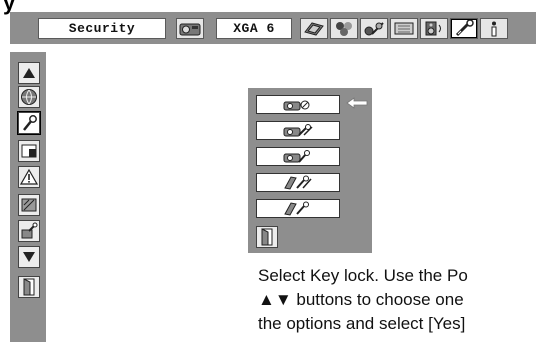  I want to click on selection-pointer-icon, so click(357, 103).